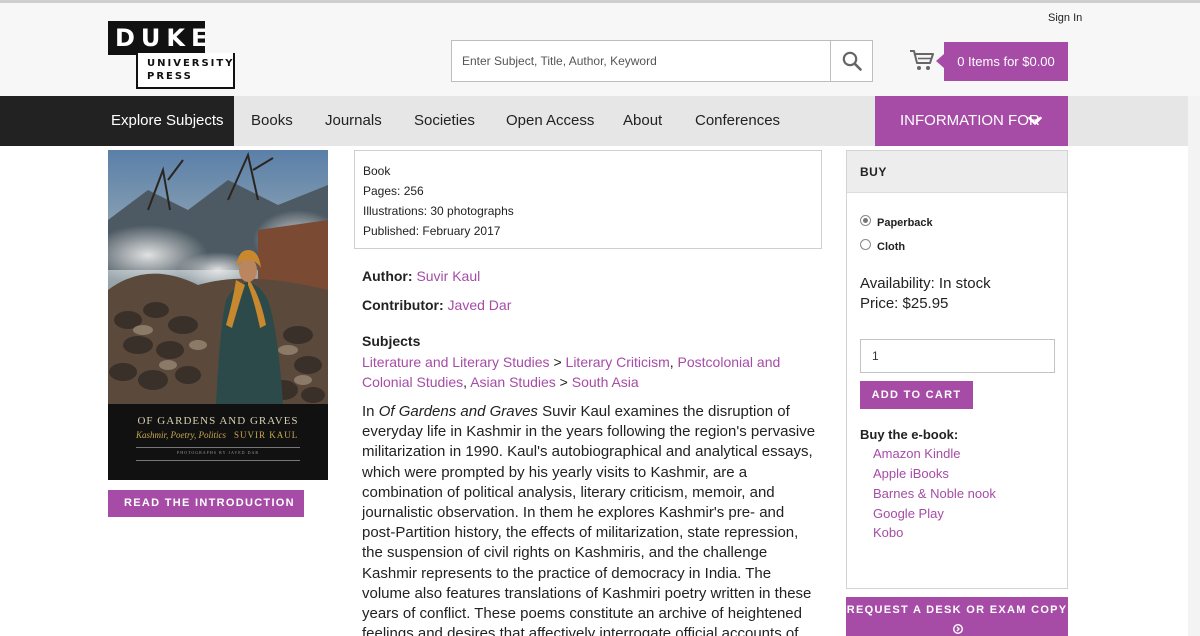 This screenshot has height=636, width=1200. Describe the element at coordinates (218, 277) in the screenshot. I see `cover-photograph` at that location.